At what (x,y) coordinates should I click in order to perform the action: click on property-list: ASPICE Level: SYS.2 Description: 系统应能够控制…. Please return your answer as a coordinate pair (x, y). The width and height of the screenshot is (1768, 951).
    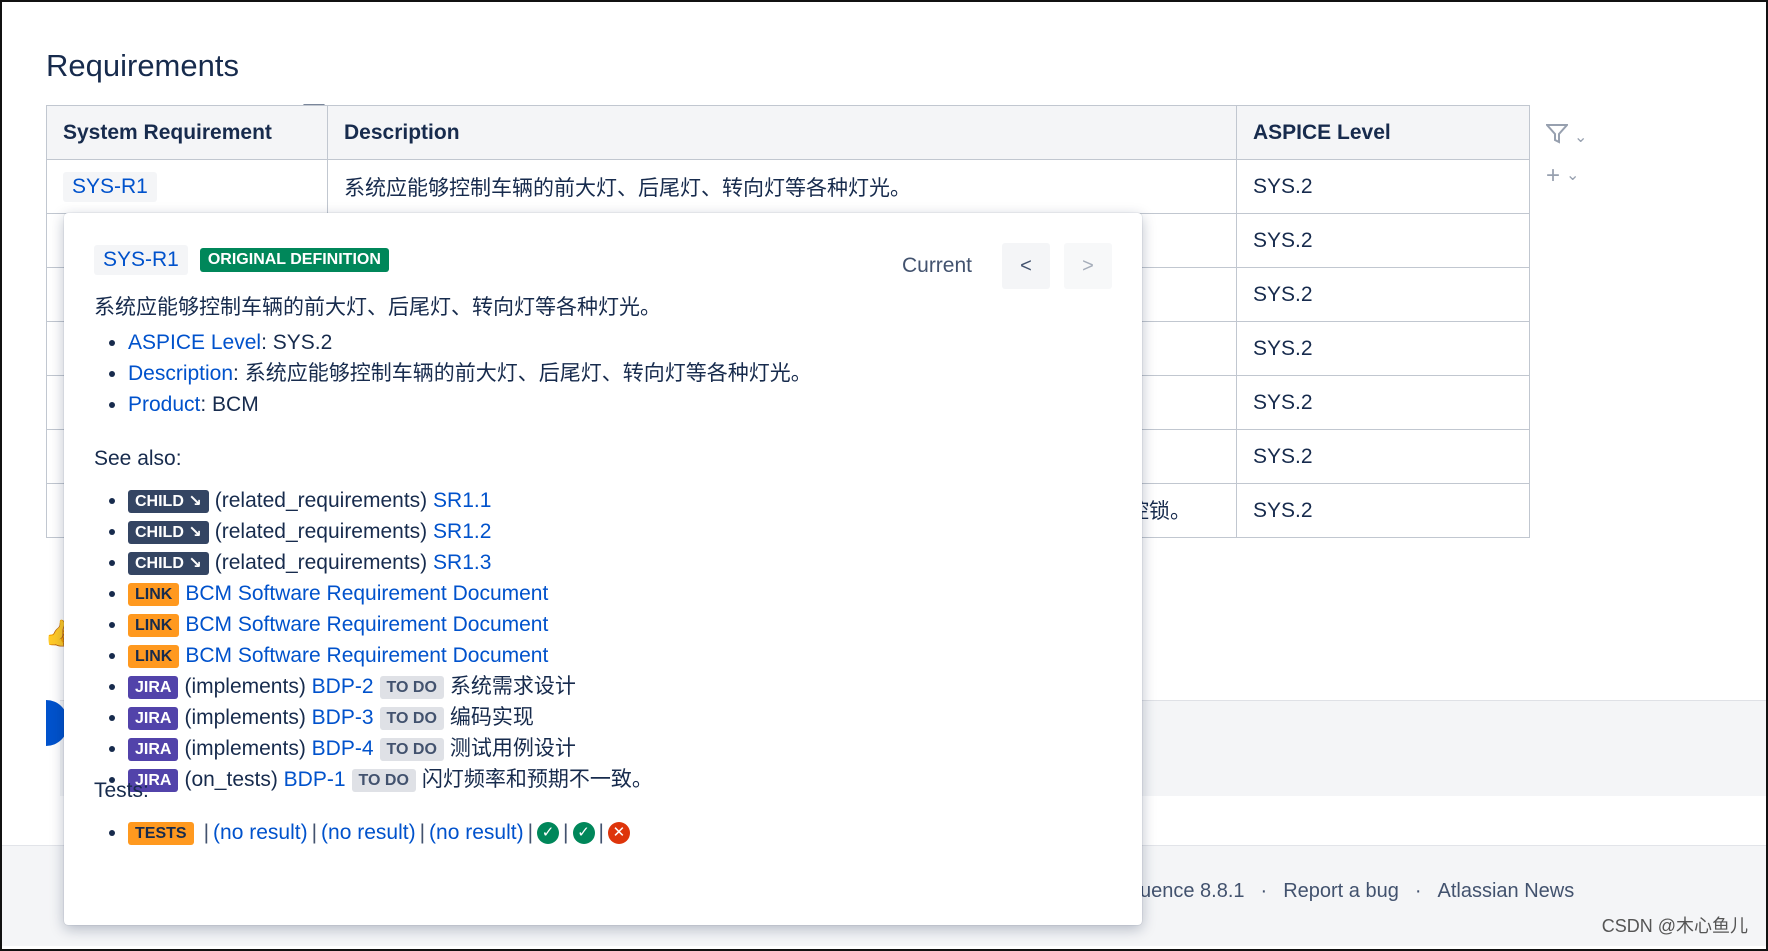
    Looking at the image, I should click on (453, 373).